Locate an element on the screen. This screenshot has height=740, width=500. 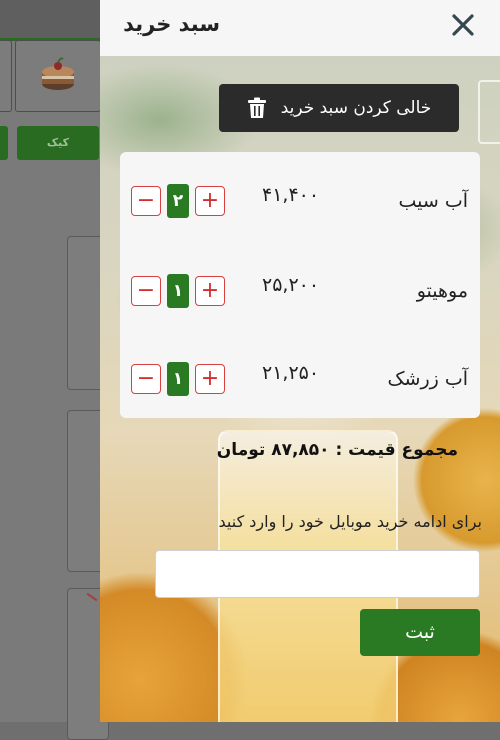
cart-item-row: آب زرشک ۲۱,۲۵۰ − ۱ + is located at coordinates (300, 382).